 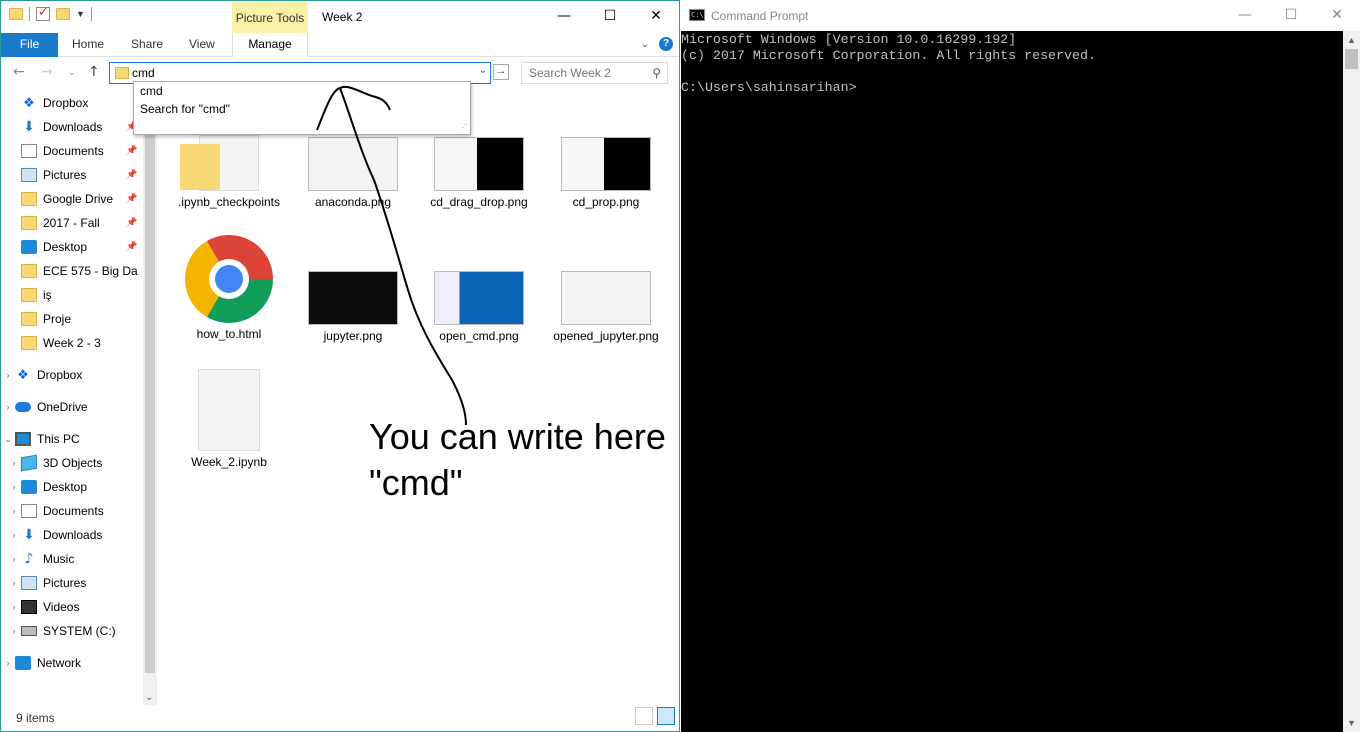 I want to click on folder-icon, so click(x=16, y=14).